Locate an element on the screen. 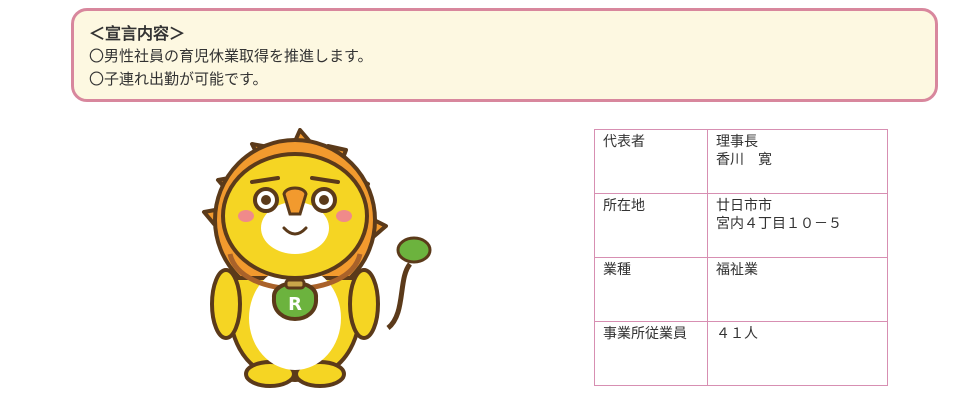 This screenshot has height=401, width=960. value-line: 香川 寛 is located at coordinates (744, 160).